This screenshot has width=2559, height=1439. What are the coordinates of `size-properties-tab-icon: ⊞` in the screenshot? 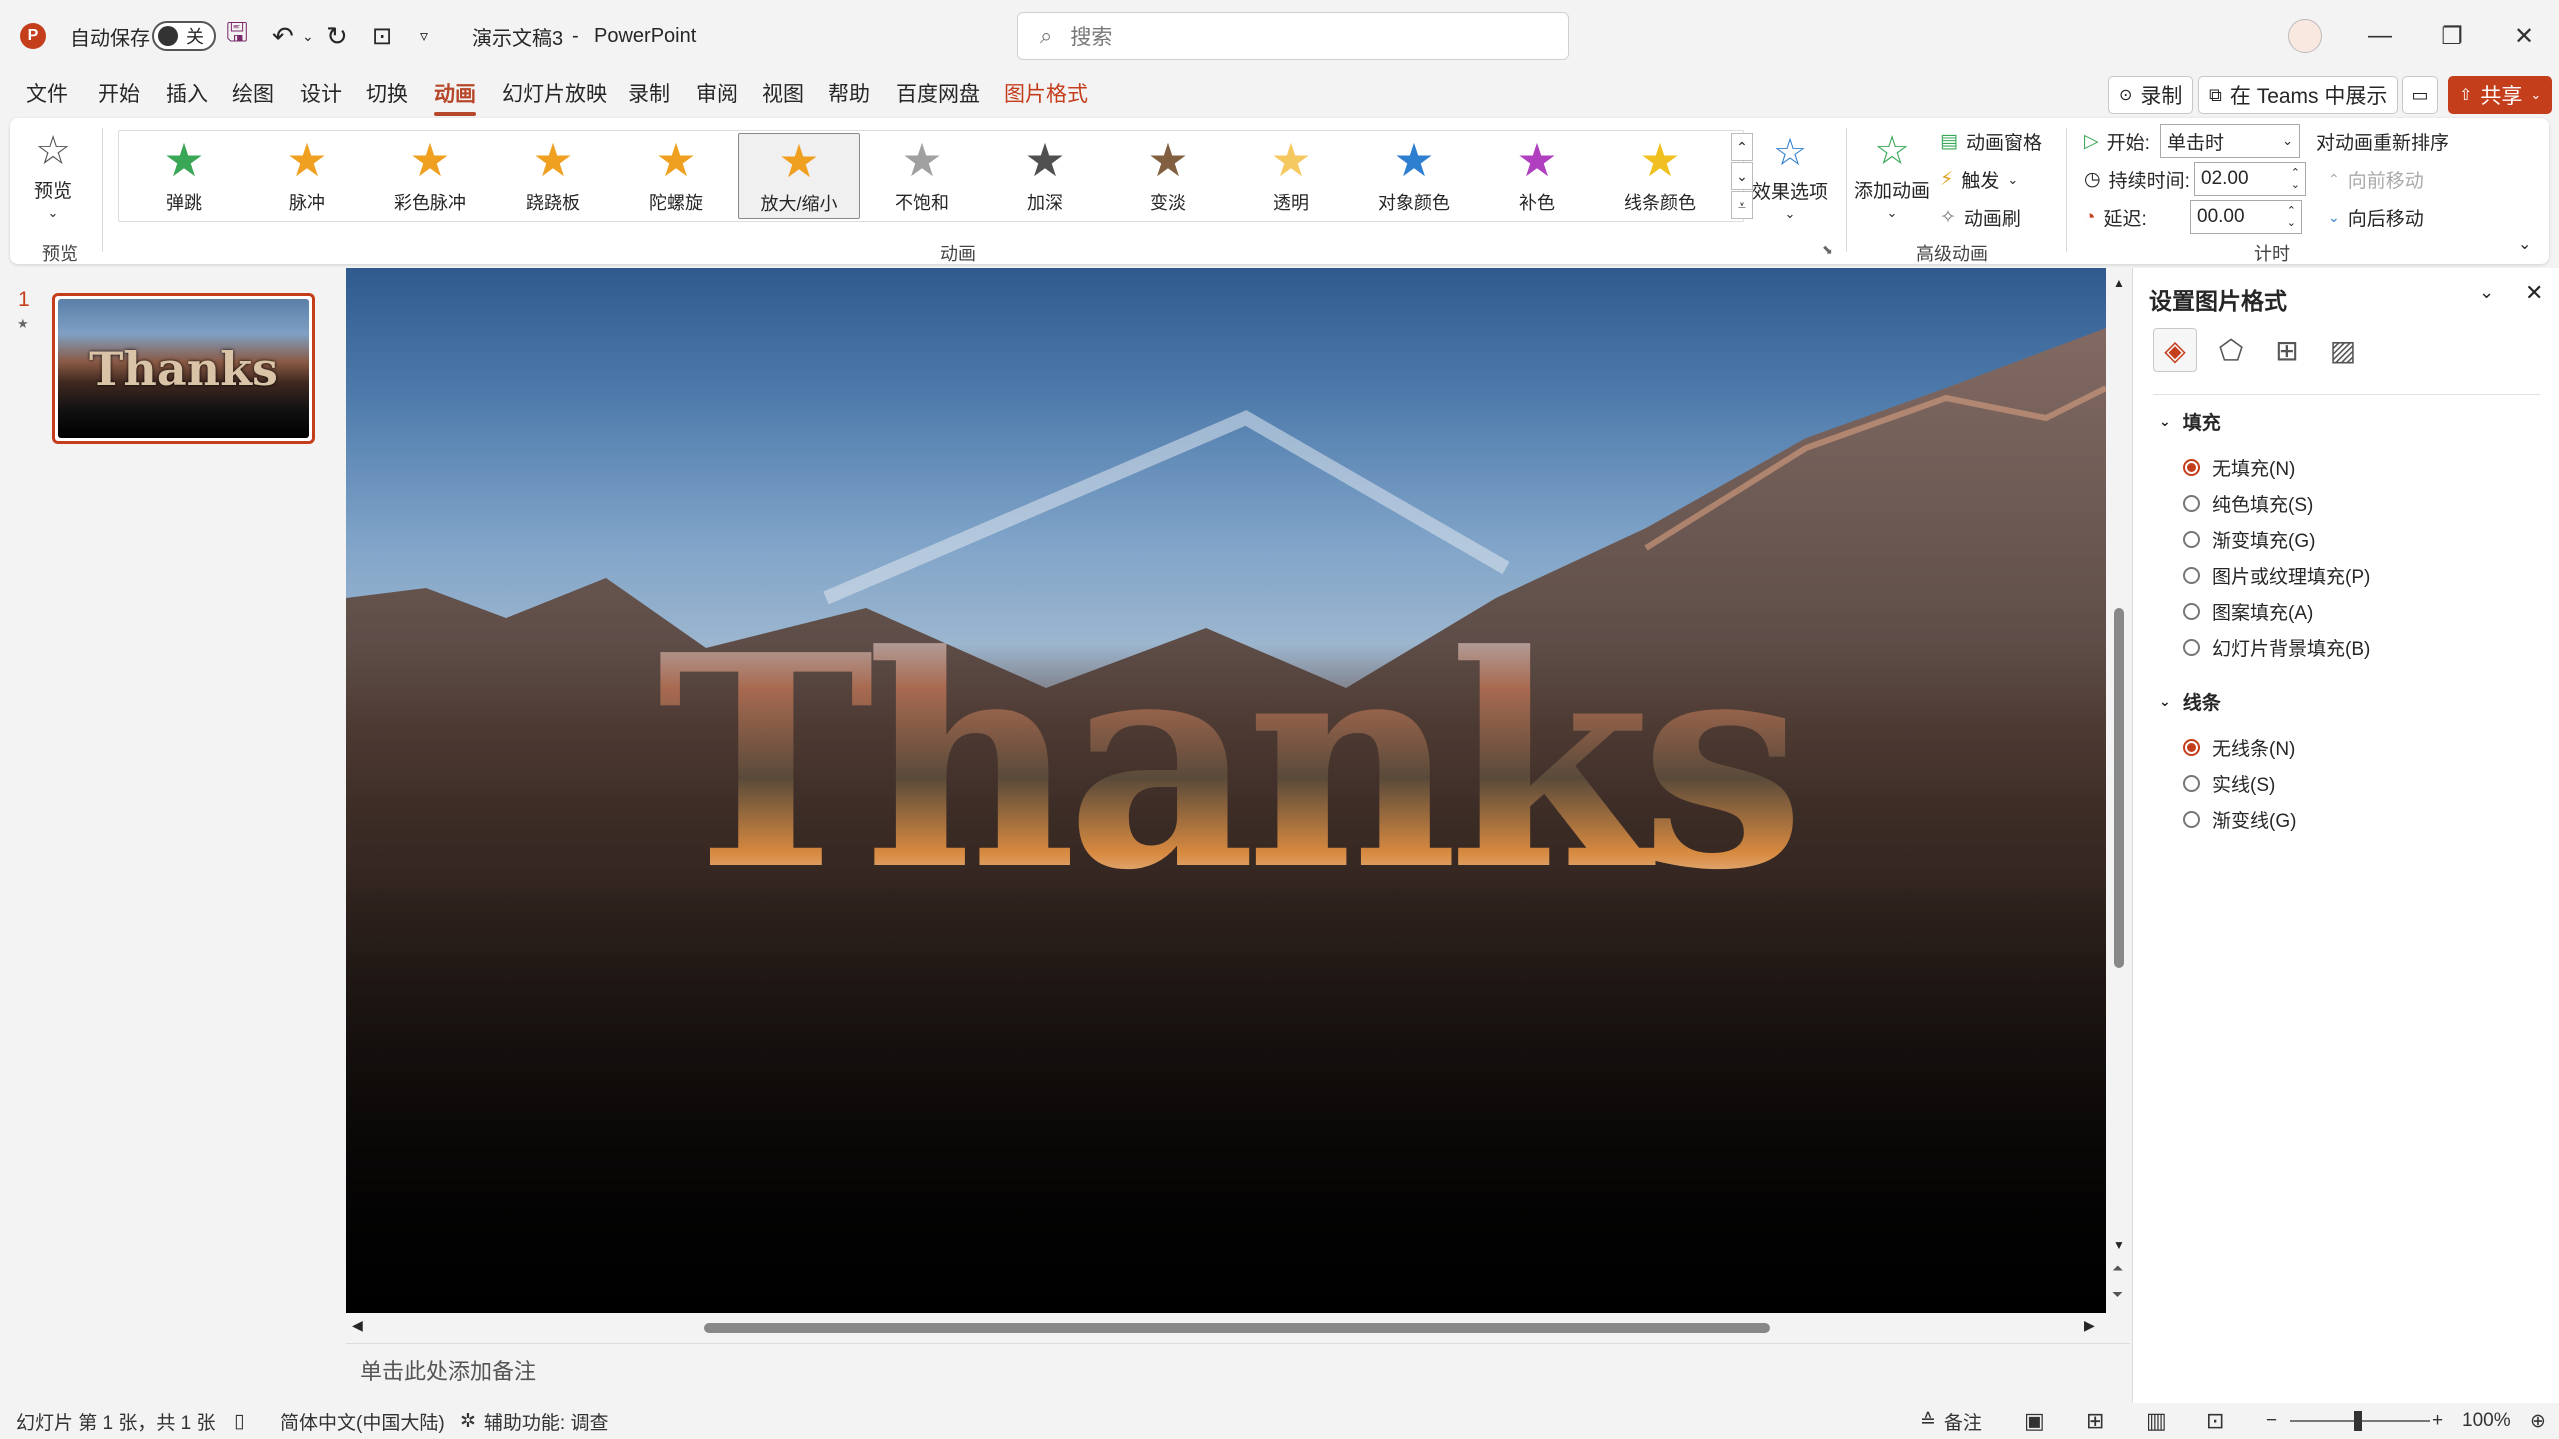 It's located at (2287, 350).